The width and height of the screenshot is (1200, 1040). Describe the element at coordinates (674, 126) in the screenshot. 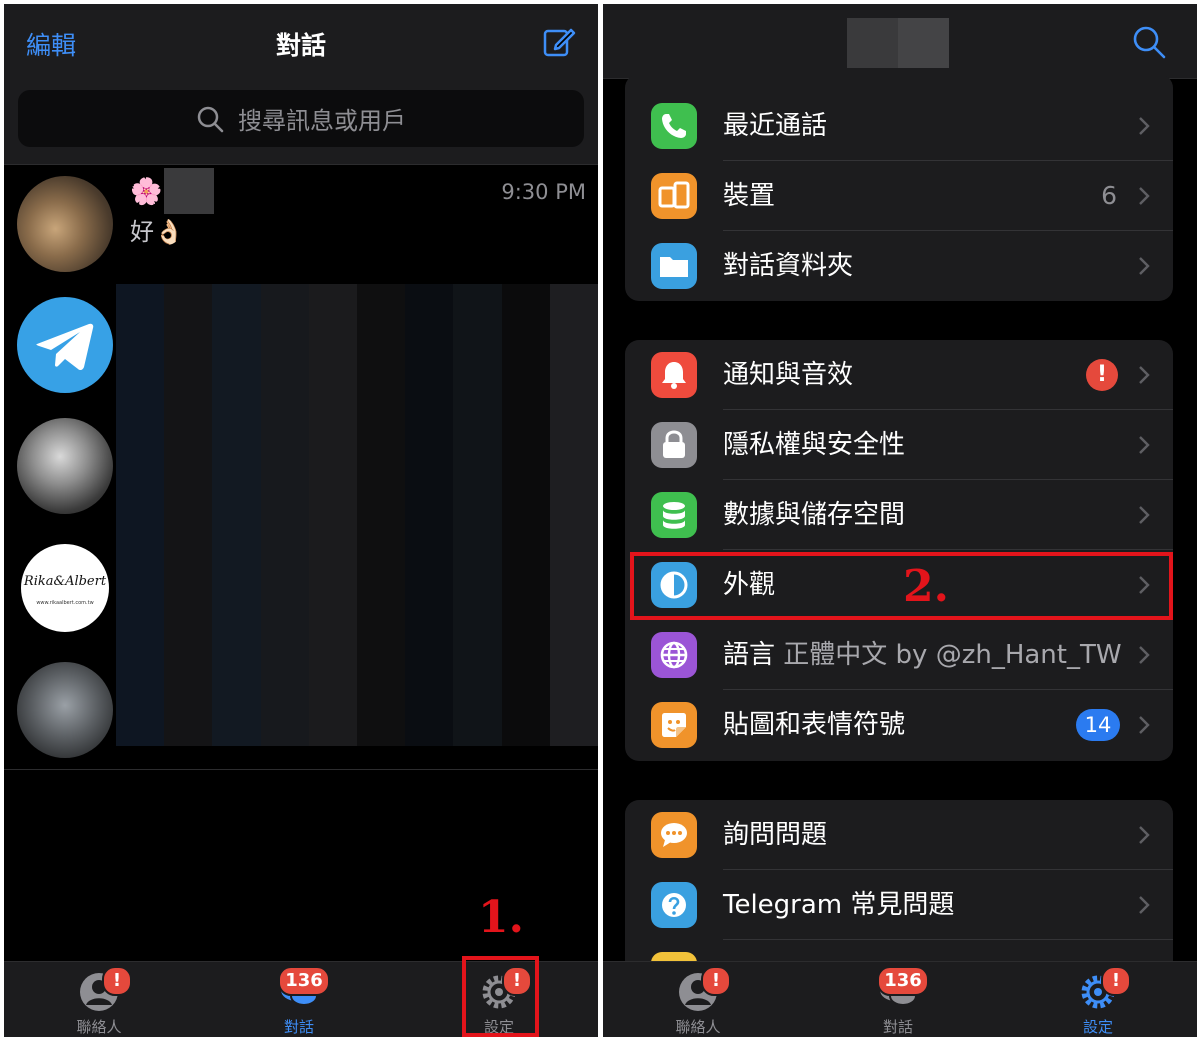

I see `phone-icon` at that location.